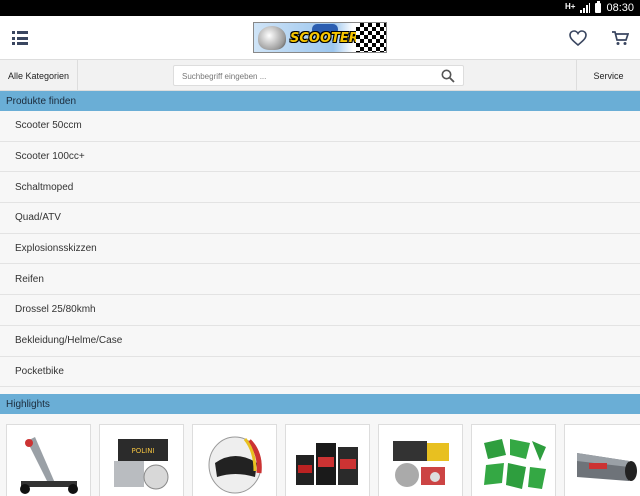 This screenshot has height=496, width=640. I want to click on cart-icon, so click(620, 38).